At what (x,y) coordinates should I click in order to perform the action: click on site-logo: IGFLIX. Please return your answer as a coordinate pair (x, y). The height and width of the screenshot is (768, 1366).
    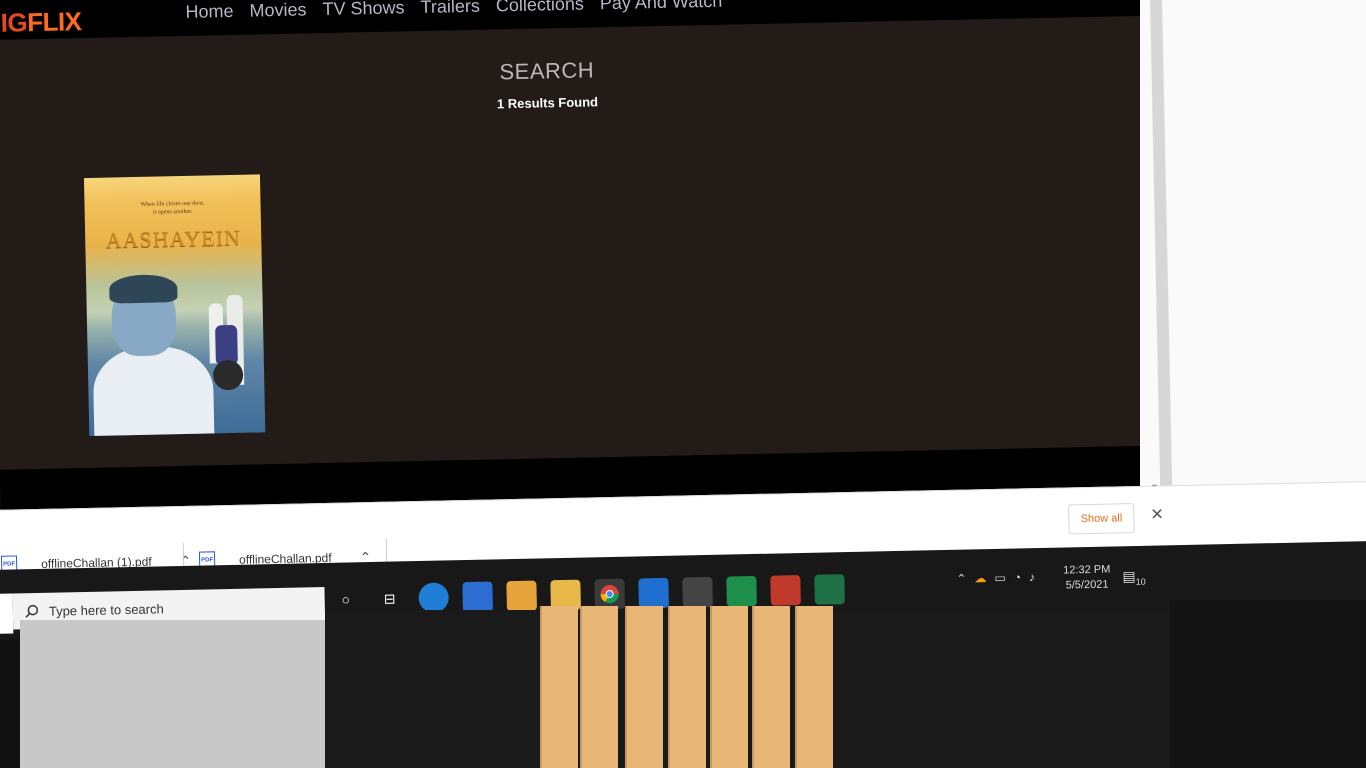
    Looking at the image, I should click on (40, 22).